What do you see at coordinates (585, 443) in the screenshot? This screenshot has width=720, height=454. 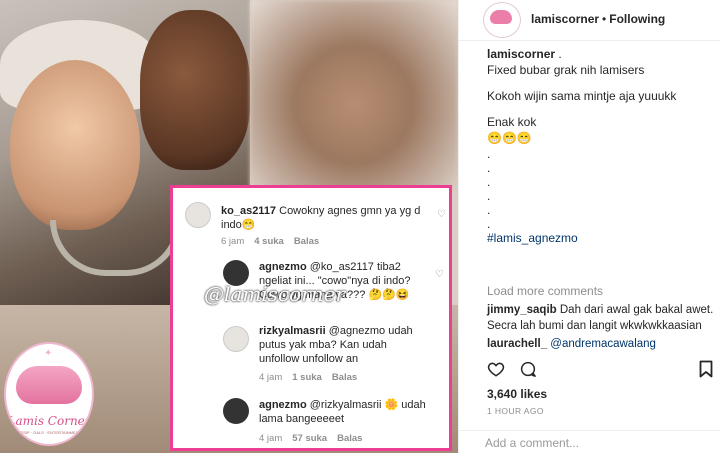 I see `comment-input` at bounding box center [585, 443].